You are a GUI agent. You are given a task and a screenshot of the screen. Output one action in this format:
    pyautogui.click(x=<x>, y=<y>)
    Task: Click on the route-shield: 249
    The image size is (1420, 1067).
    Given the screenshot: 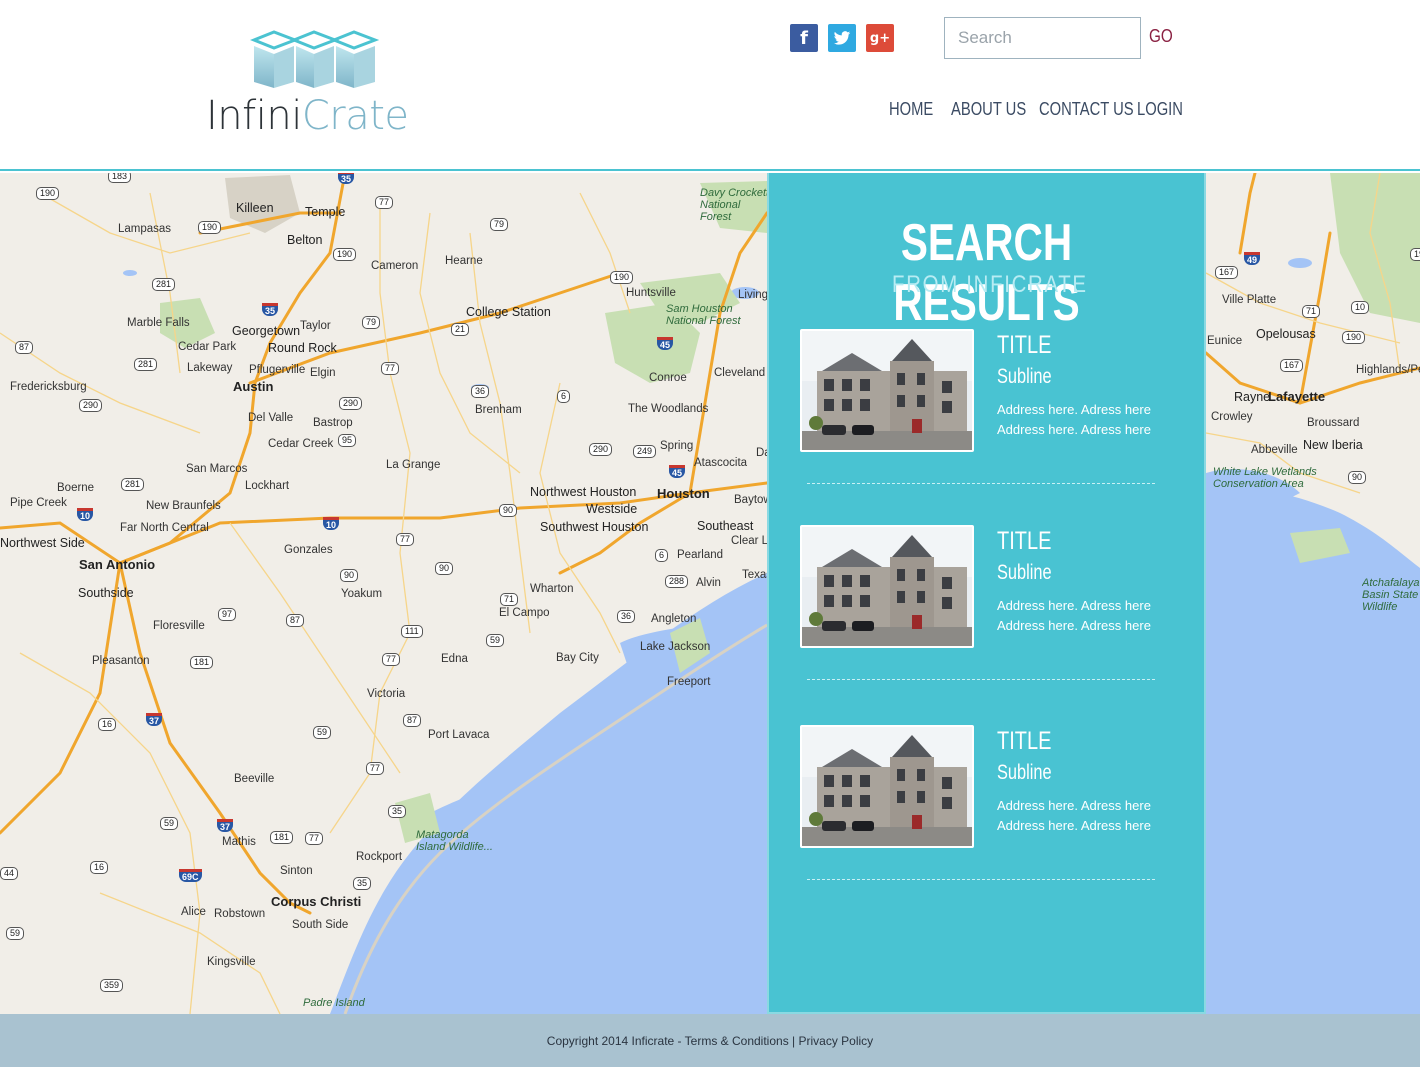 What is the action you would take?
    pyautogui.click(x=645, y=451)
    